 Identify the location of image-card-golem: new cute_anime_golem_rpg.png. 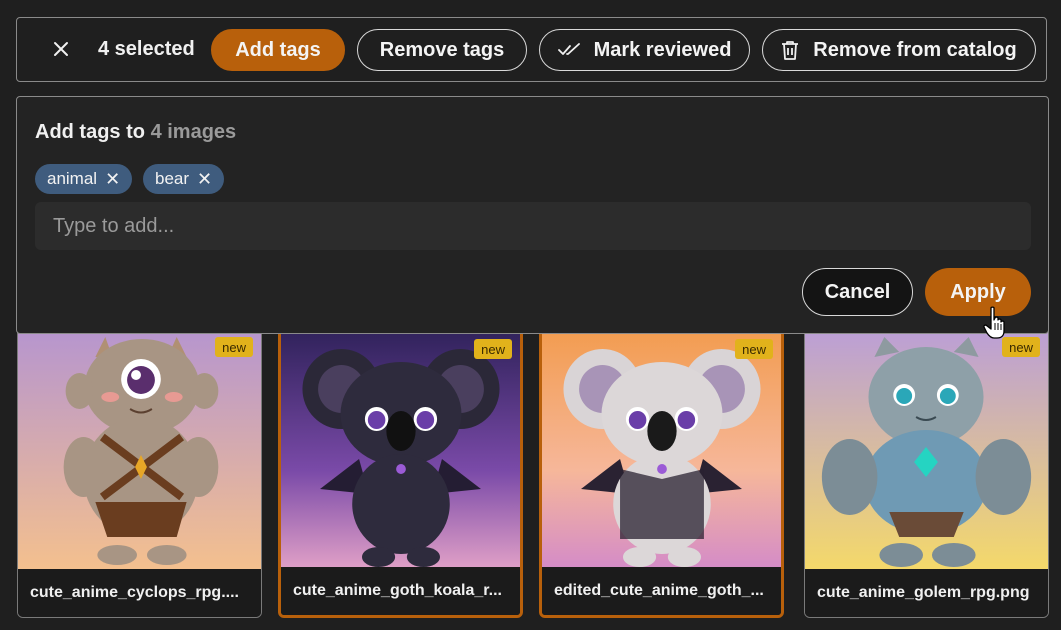
(926, 467).